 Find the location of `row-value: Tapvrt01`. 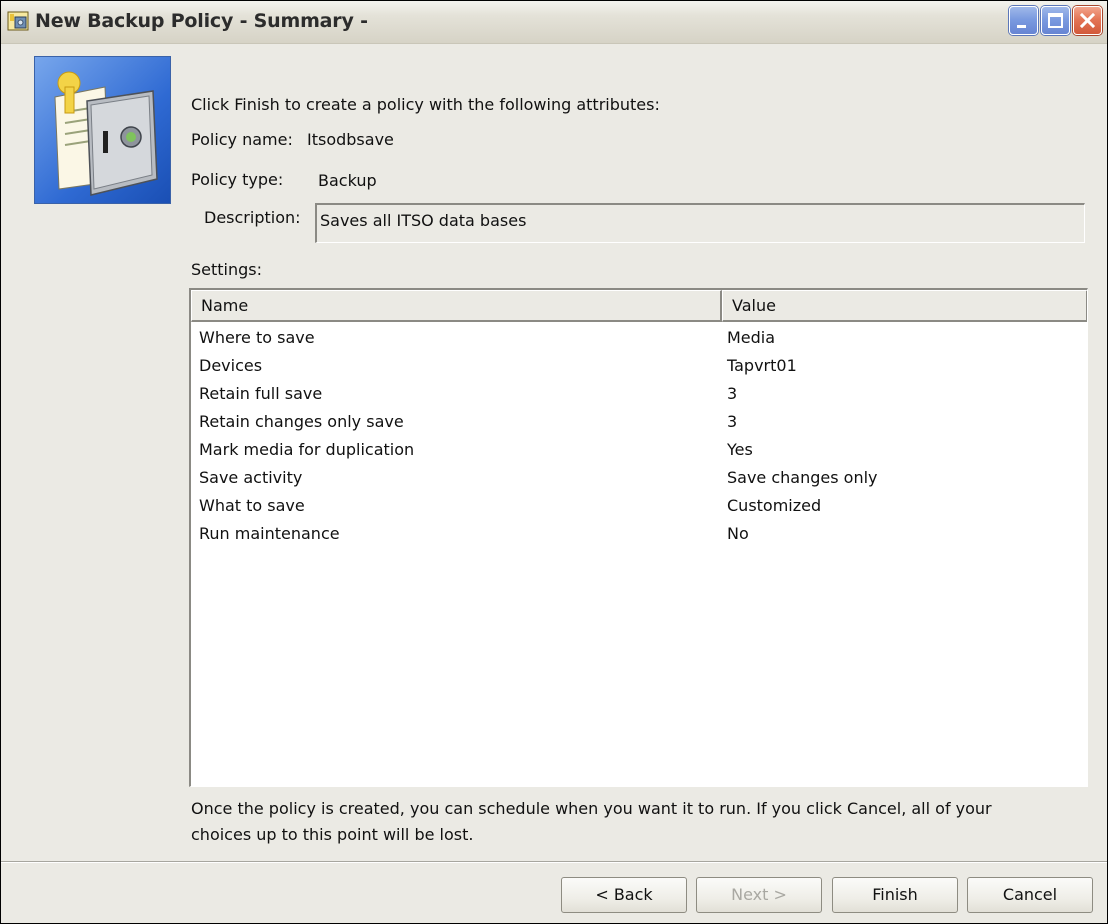

row-value: Tapvrt01 is located at coordinates (762, 365).